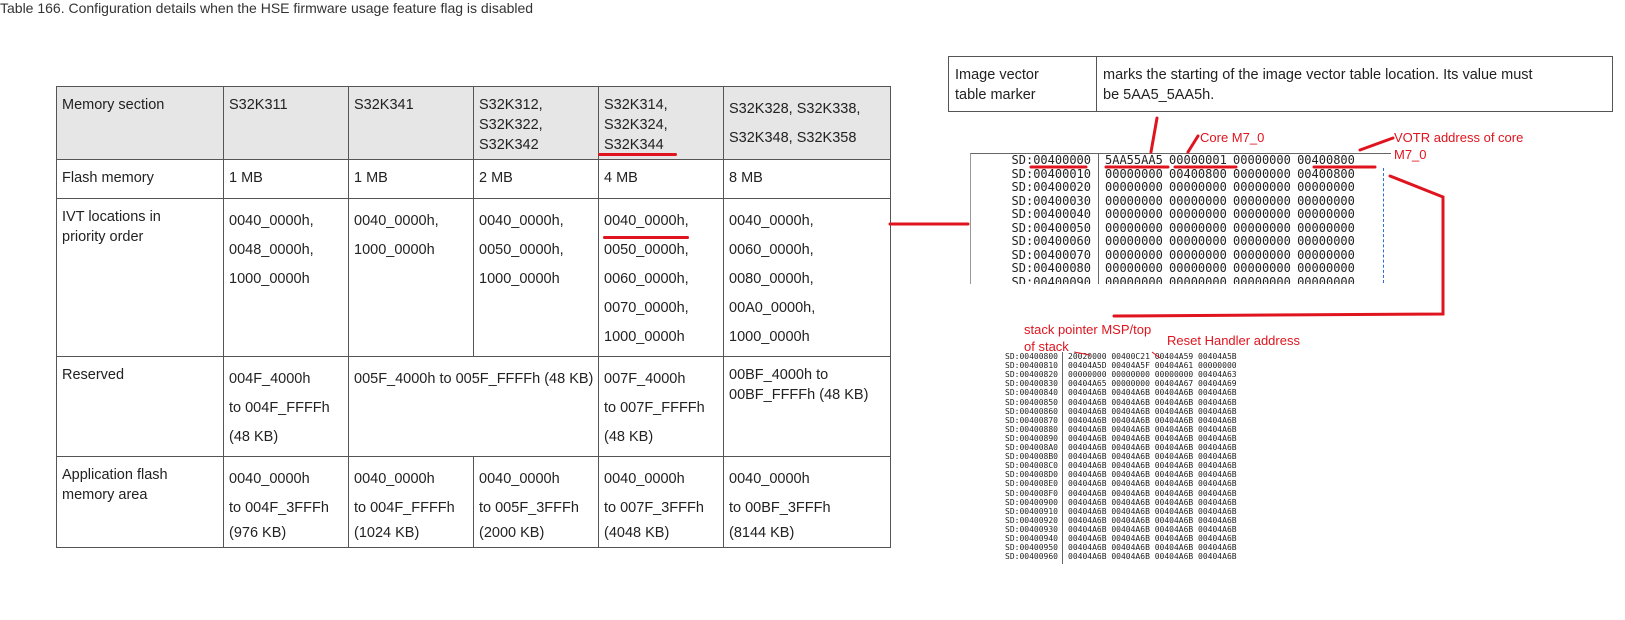 The height and width of the screenshot is (620, 1625). What do you see at coordinates (140, 123) in the screenshot?
I see `header-cell: Memory section` at bounding box center [140, 123].